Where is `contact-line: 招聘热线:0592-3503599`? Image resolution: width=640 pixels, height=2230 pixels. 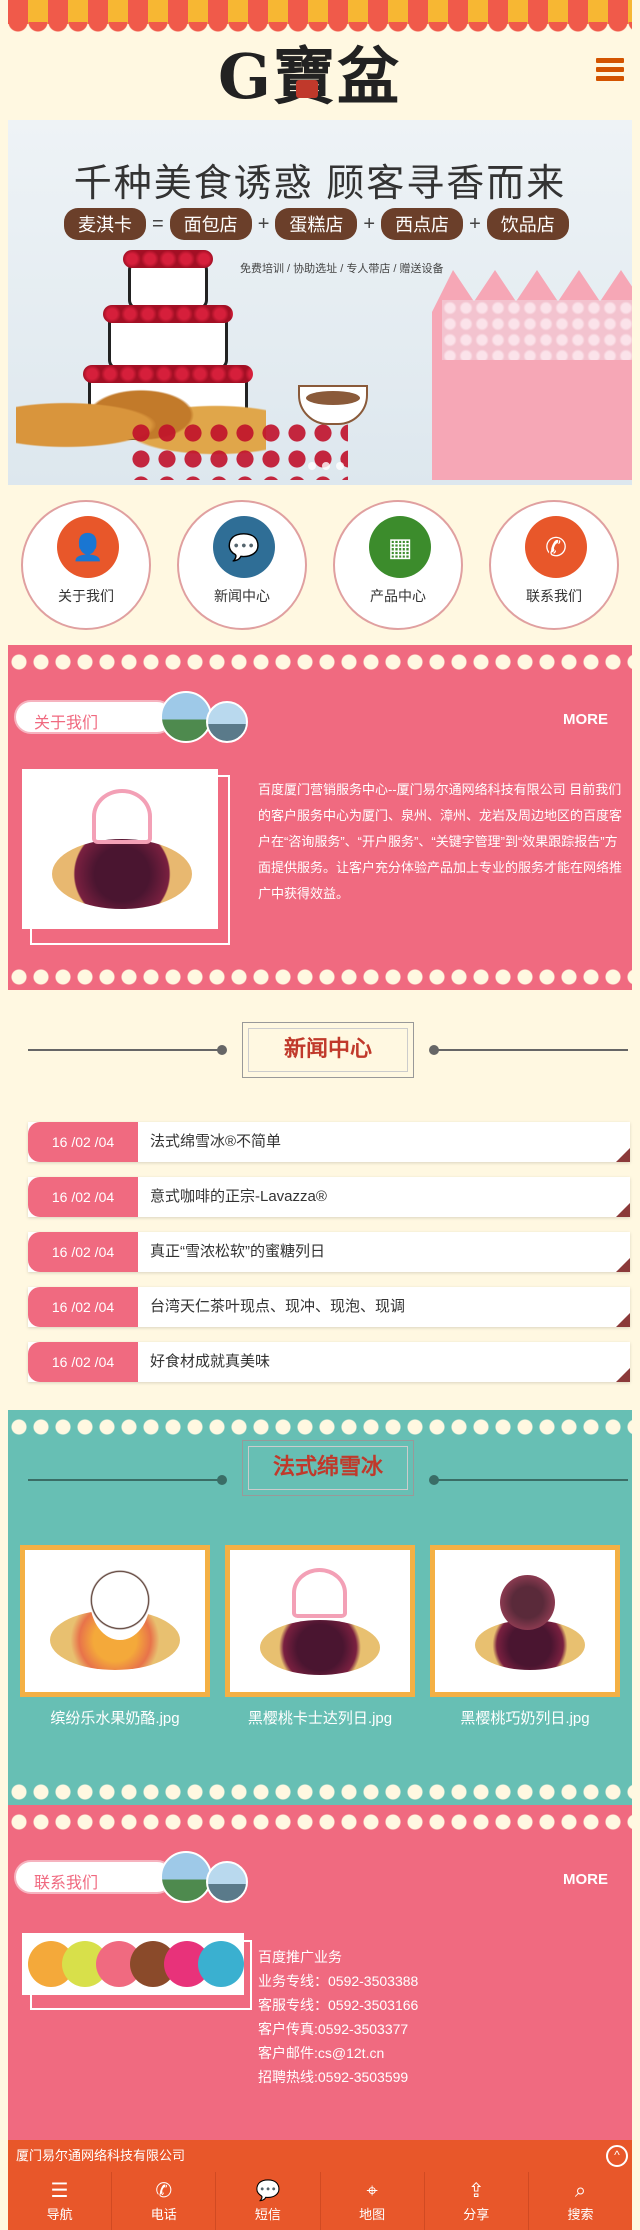
contact-line: 招聘热线:0592-3503599 is located at coordinates (338, 2077).